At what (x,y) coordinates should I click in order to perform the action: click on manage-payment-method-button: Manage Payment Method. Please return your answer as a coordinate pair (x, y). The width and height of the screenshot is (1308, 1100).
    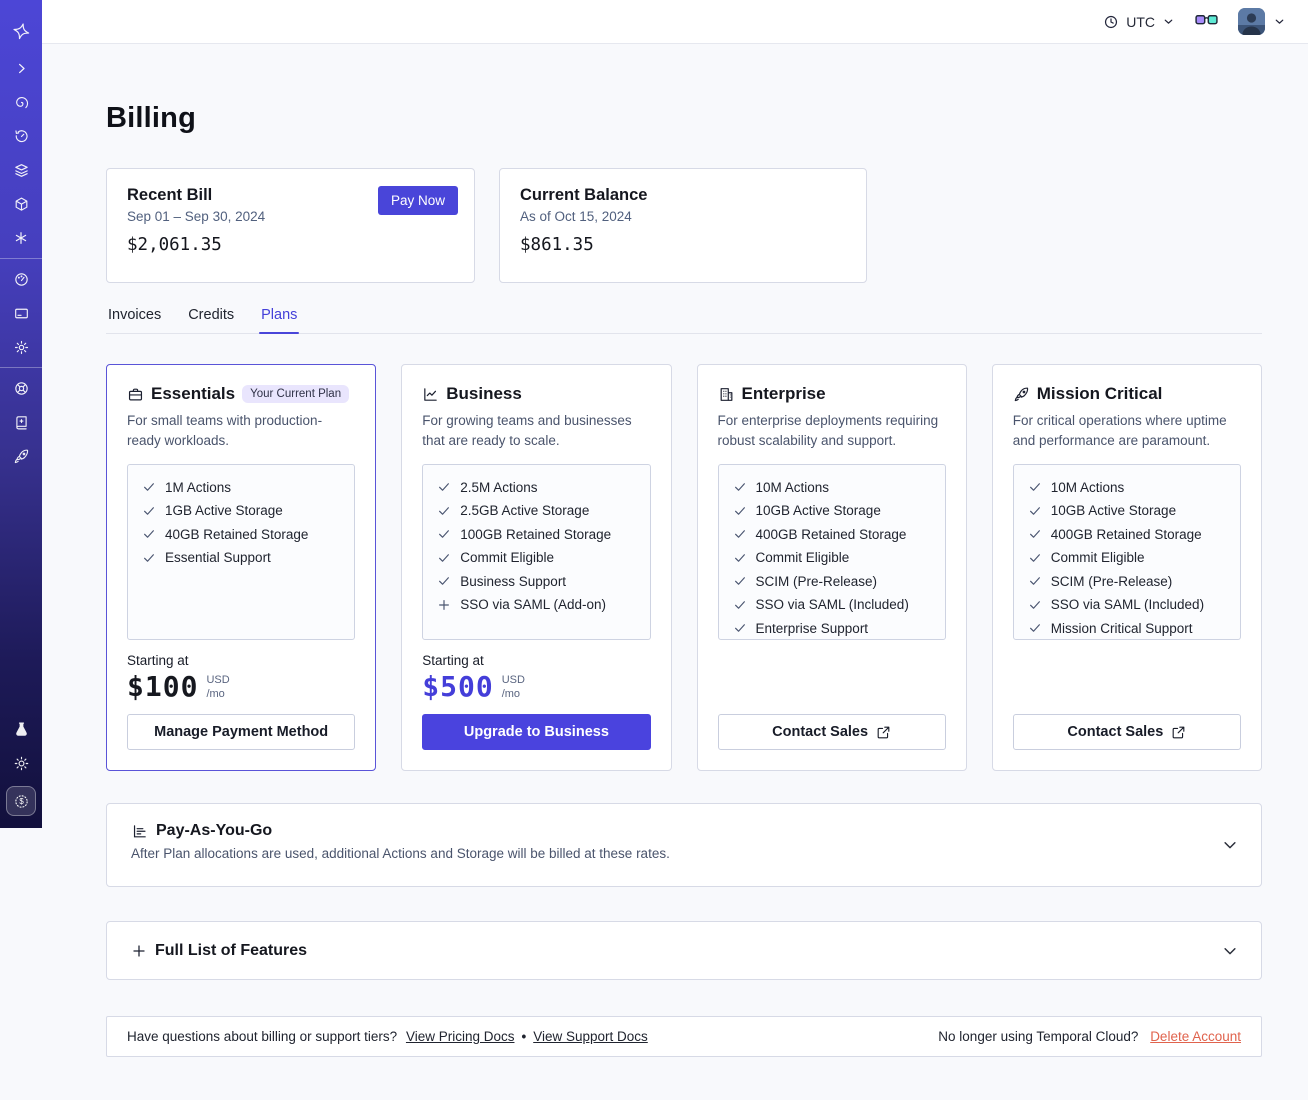
    Looking at the image, I should click on (241, 732).